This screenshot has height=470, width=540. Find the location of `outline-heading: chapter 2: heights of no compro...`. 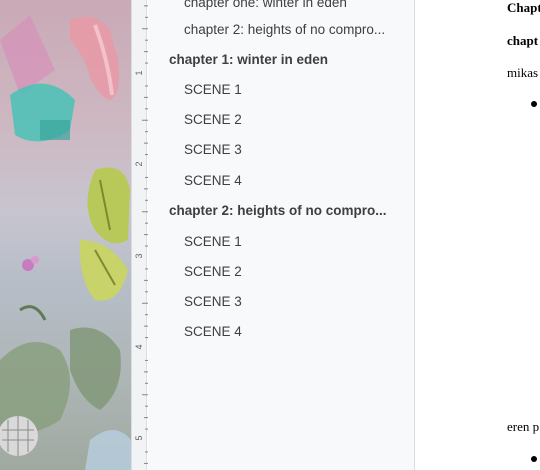

outline-heading: chapter 2: heights of no compro... is located at coordinates (281, 211).